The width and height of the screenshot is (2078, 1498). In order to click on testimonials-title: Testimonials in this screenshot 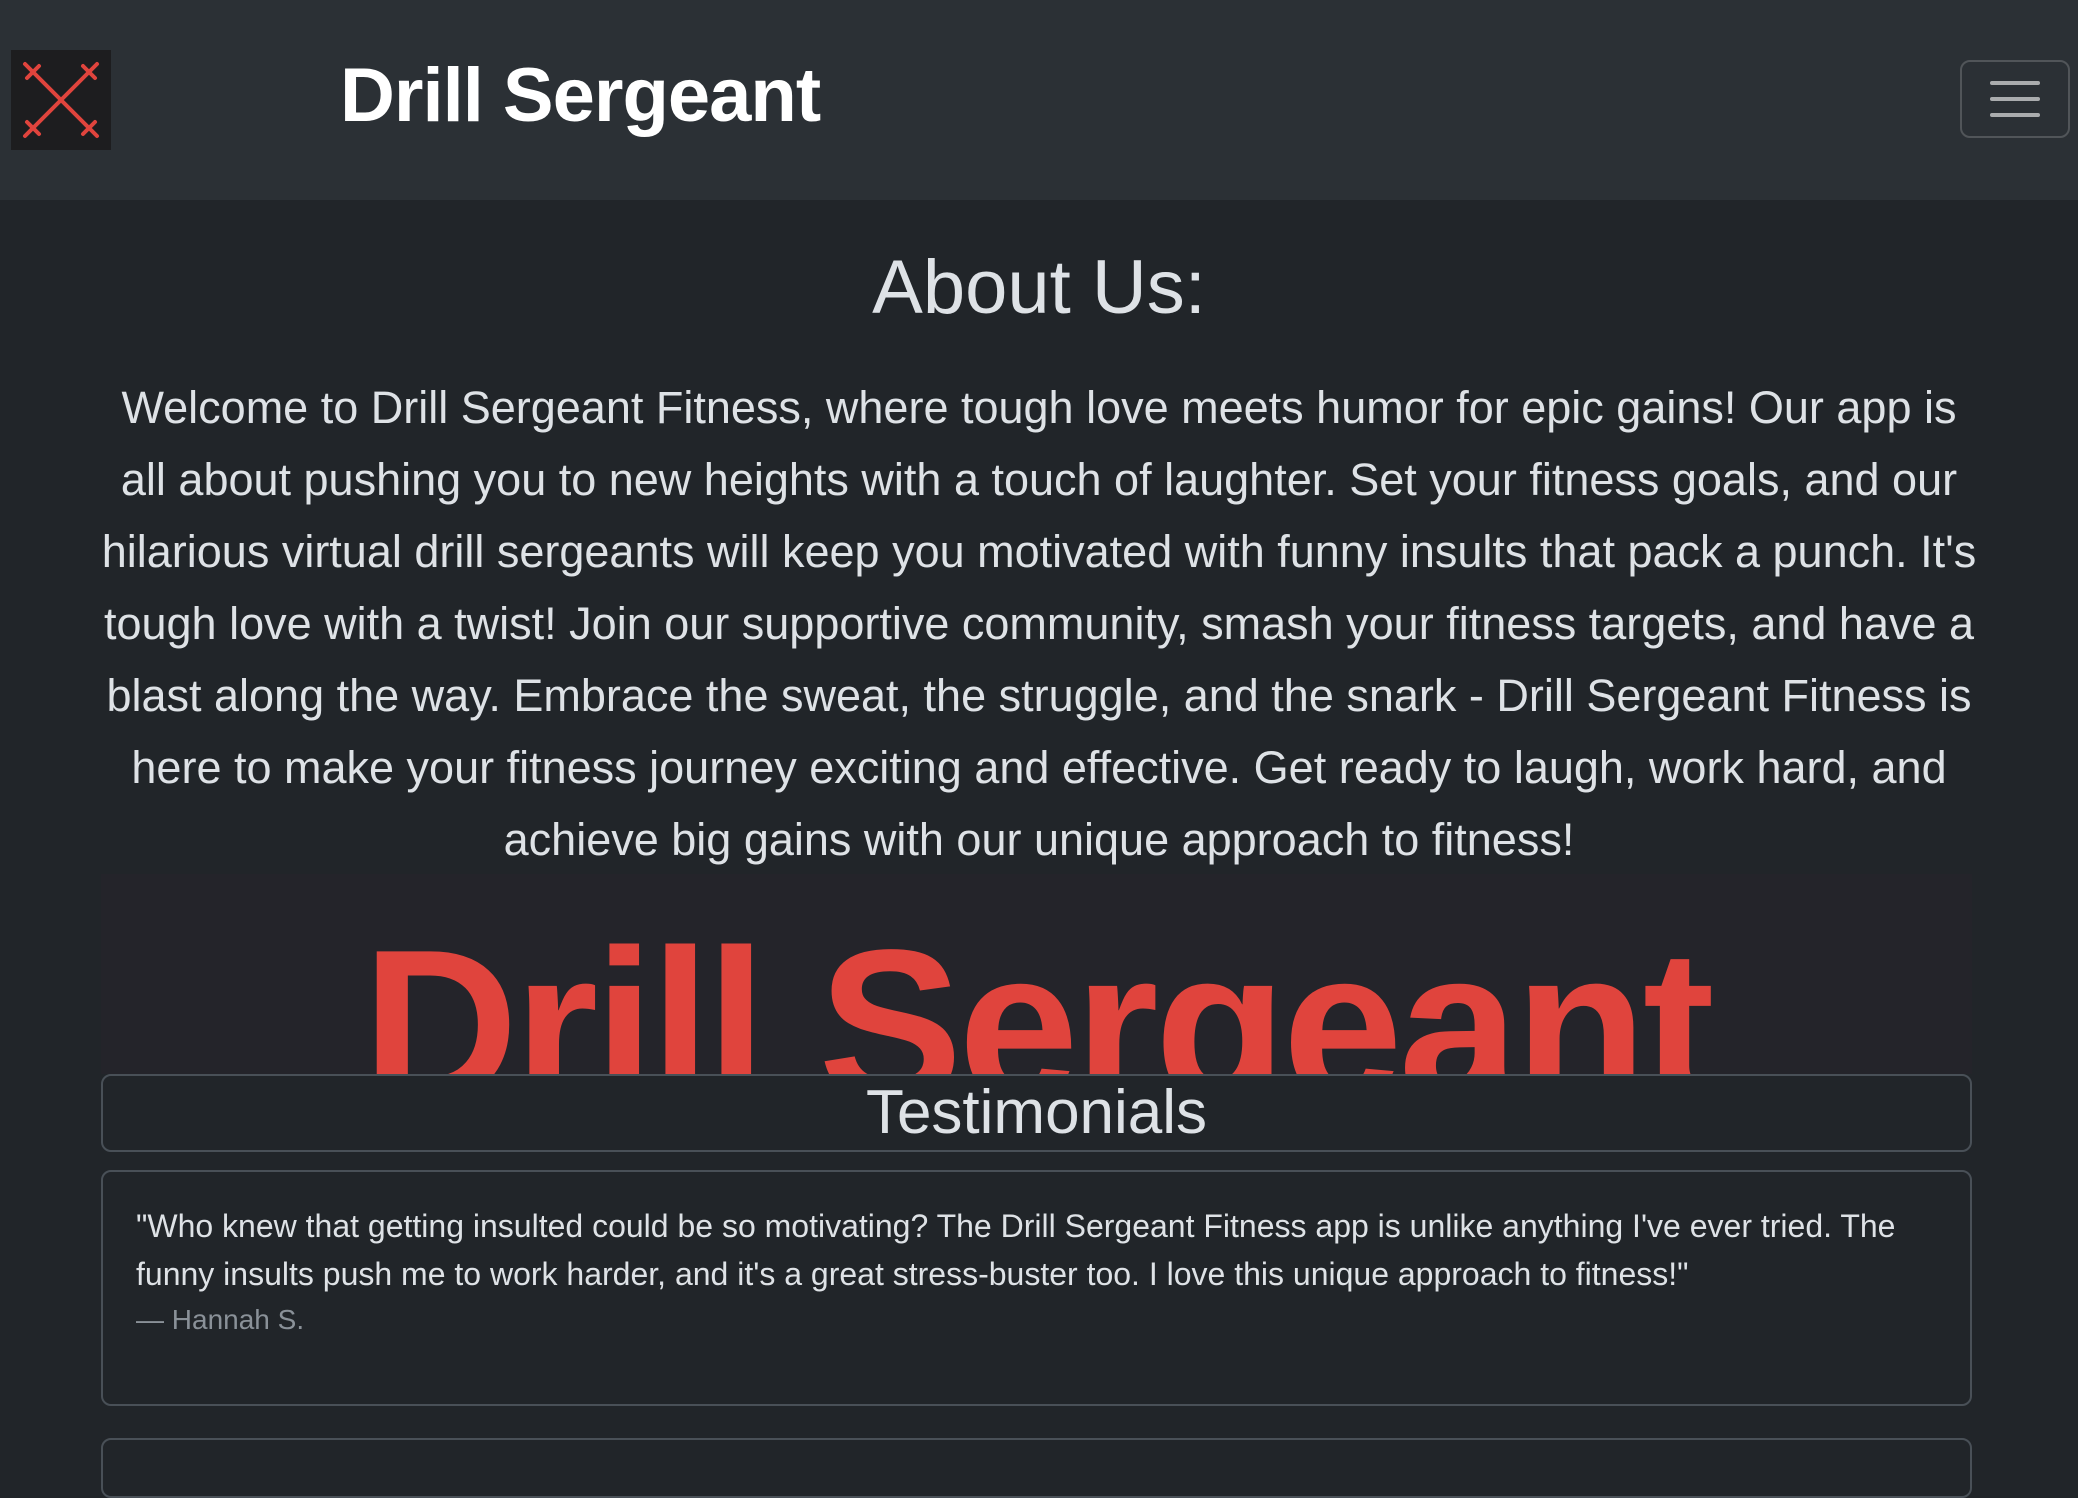, I will do `click(1036, 1112)`.